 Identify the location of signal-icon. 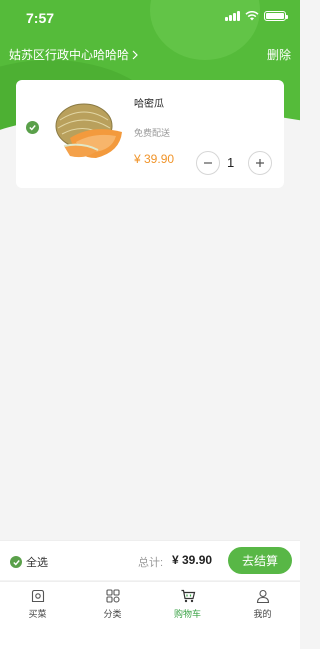
(232, 16).